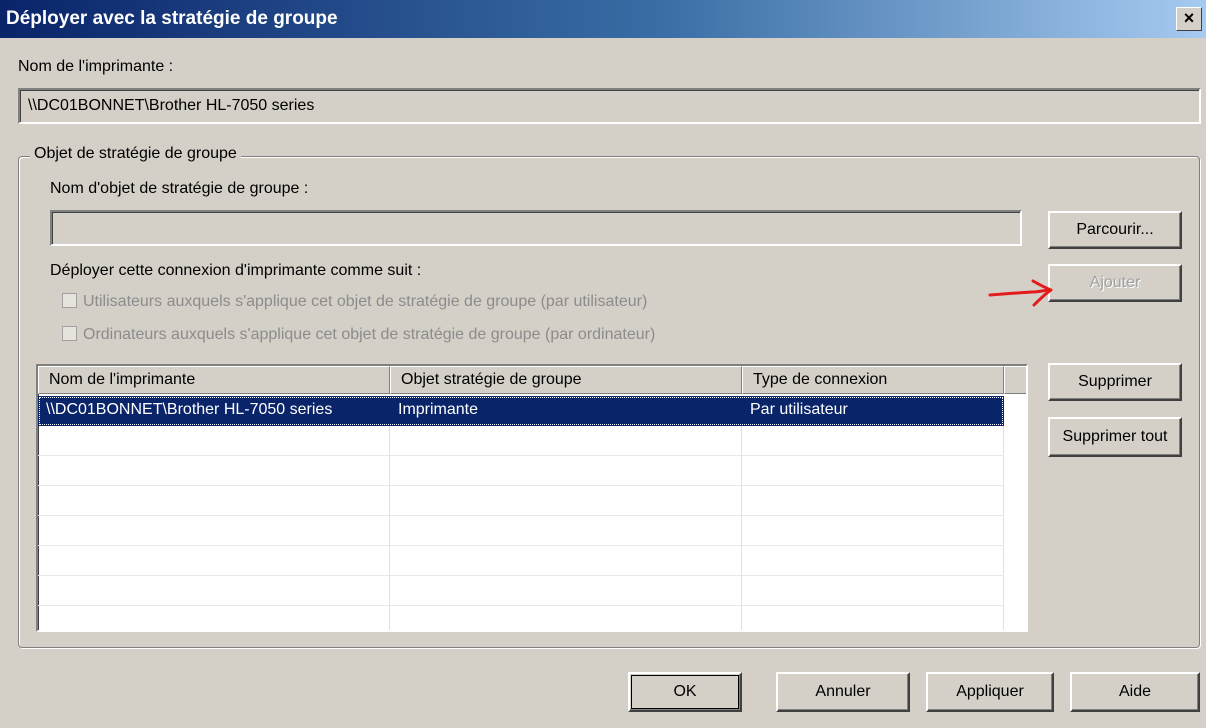 The height and width of the screenshot is (728, 1206). I want to click on close-button: ×, so click(1189, 19).